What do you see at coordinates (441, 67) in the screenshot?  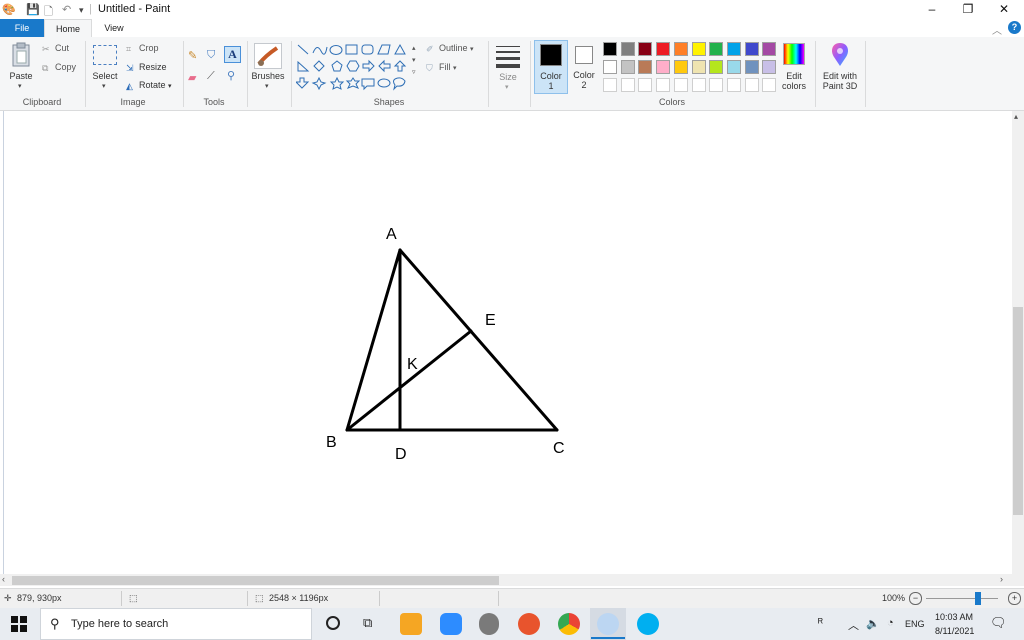 I see `fill-button: ⛉ Fill ▾` at bounding box center [441, 67].